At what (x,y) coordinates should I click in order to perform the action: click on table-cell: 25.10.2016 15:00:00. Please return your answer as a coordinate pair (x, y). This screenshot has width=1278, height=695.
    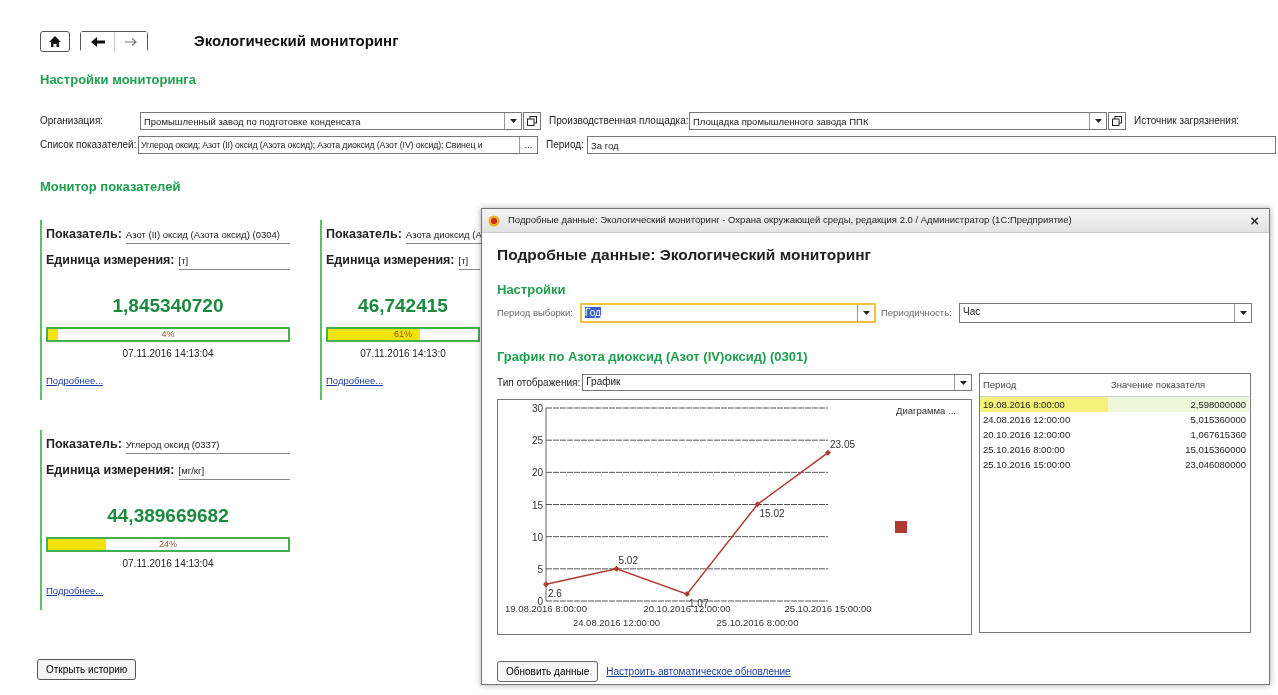
    Looking at the image, I should click on (1044, 464).